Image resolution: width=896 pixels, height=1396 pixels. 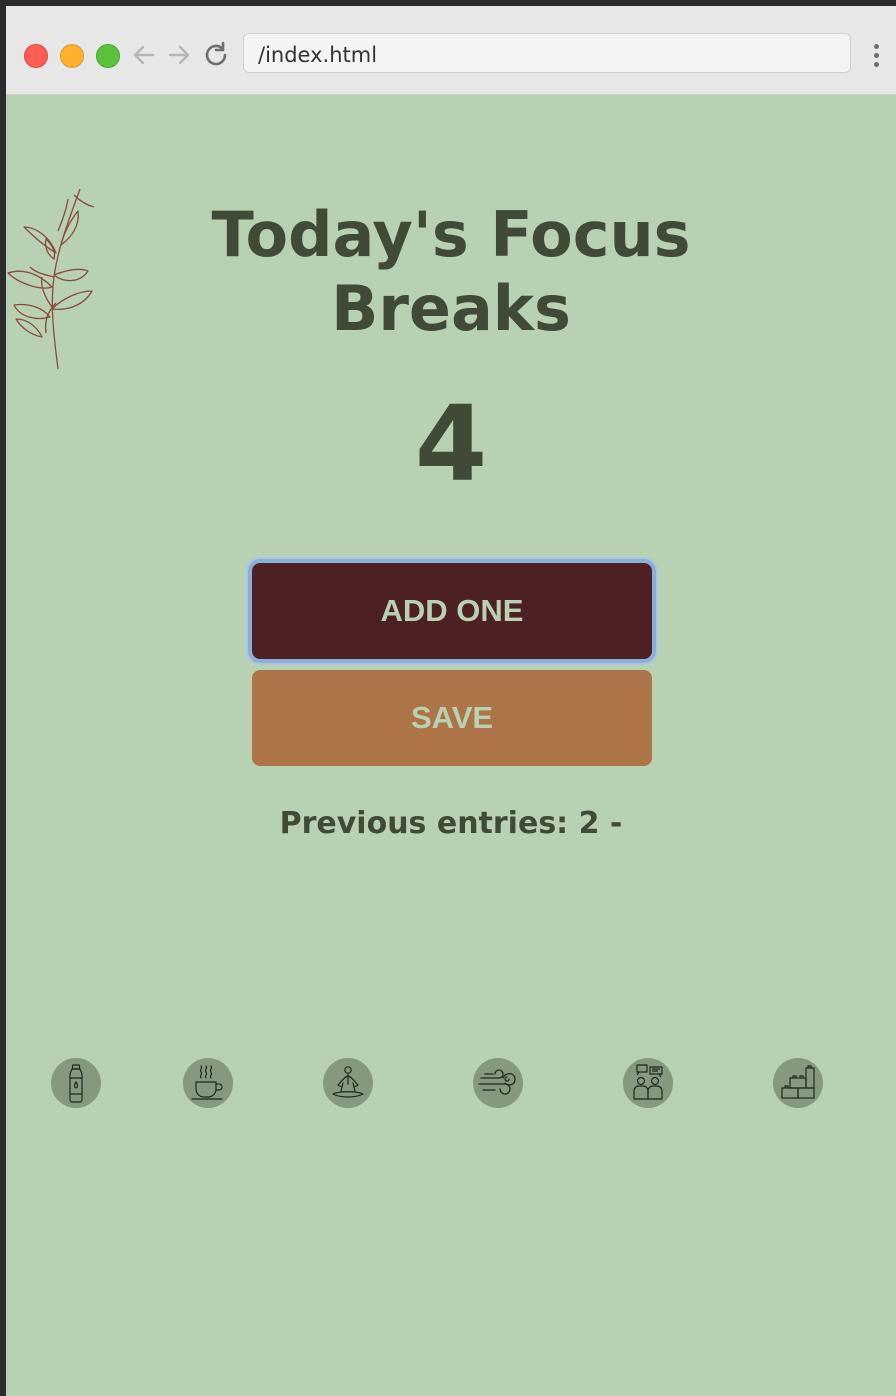 I want to click on menu-kebab-icon, so click(x=876, y=57).